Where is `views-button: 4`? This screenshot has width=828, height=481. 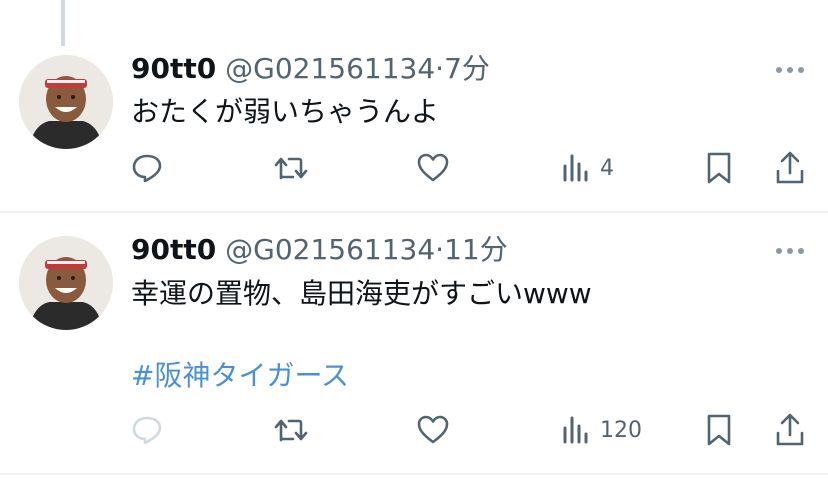
views-button: 4 is located at coordinates (588, 168).